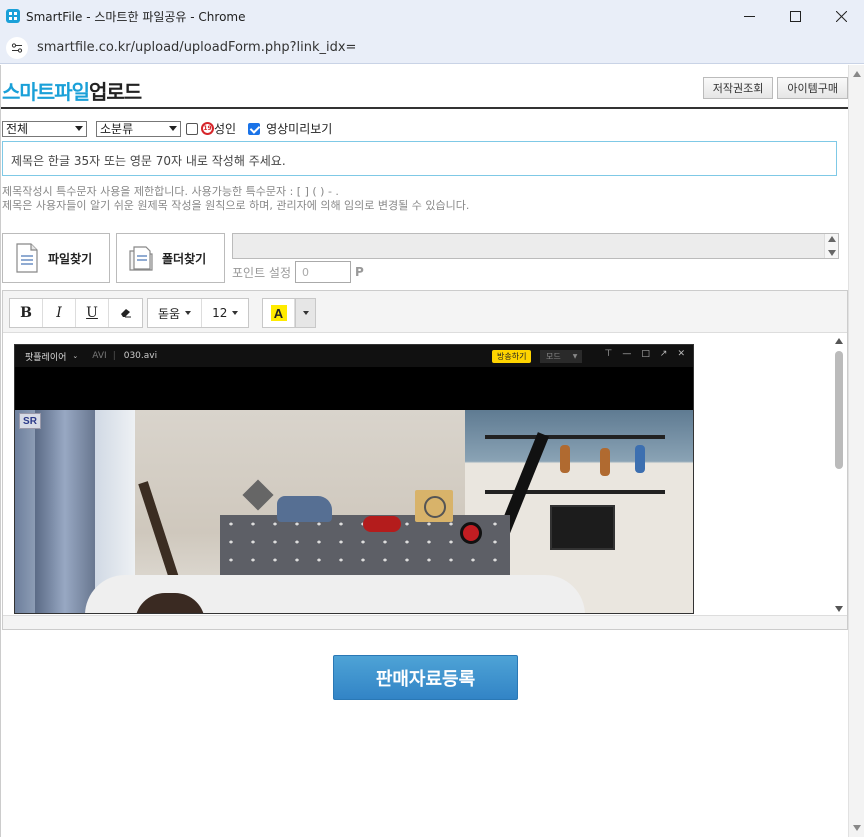 This screenshot has height=837, width=864. Describe the element at coordinates (354, 356) in the screenshot. I see `player-title-bar: 팟플레이어 ⌄ AVI | 030.avi 방송하기 모드 ▼ ⊤ — □ ↗` at that location.